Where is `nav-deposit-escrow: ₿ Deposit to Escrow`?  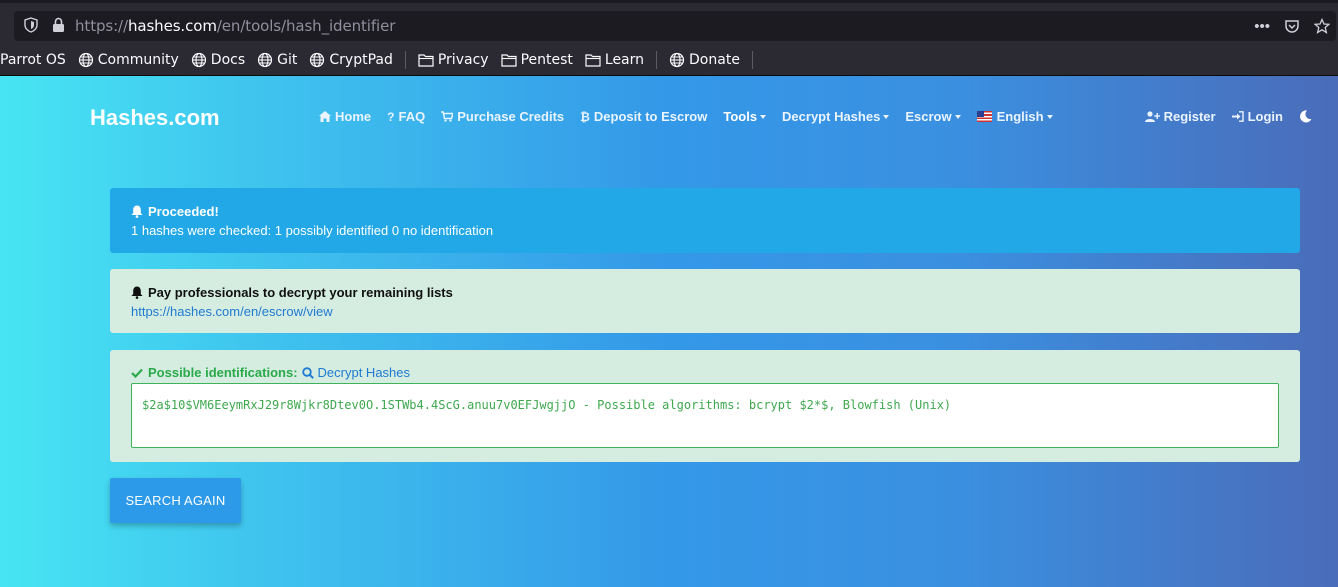
nav-deposit-escrow: ₿ Deposit to Escrow is located at coordinates (643, 116).